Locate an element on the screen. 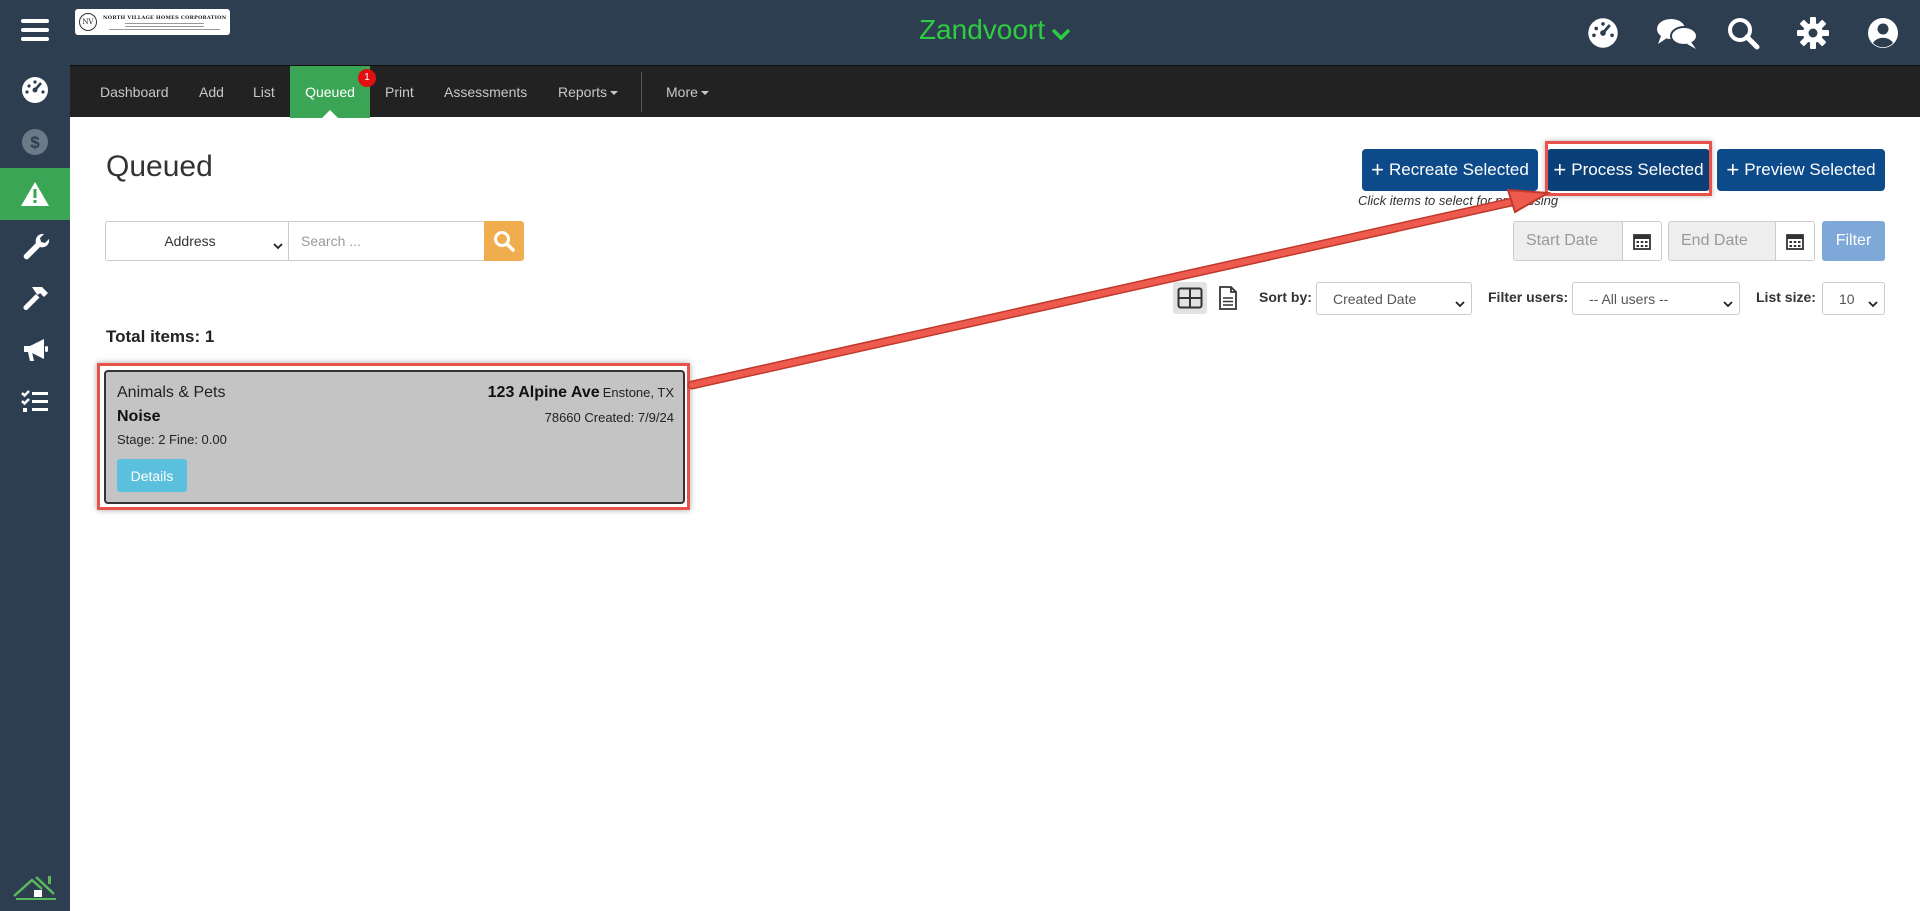 This screenshot has width=1920, height=911. details-button: Details is located at coordinates (152, 475).